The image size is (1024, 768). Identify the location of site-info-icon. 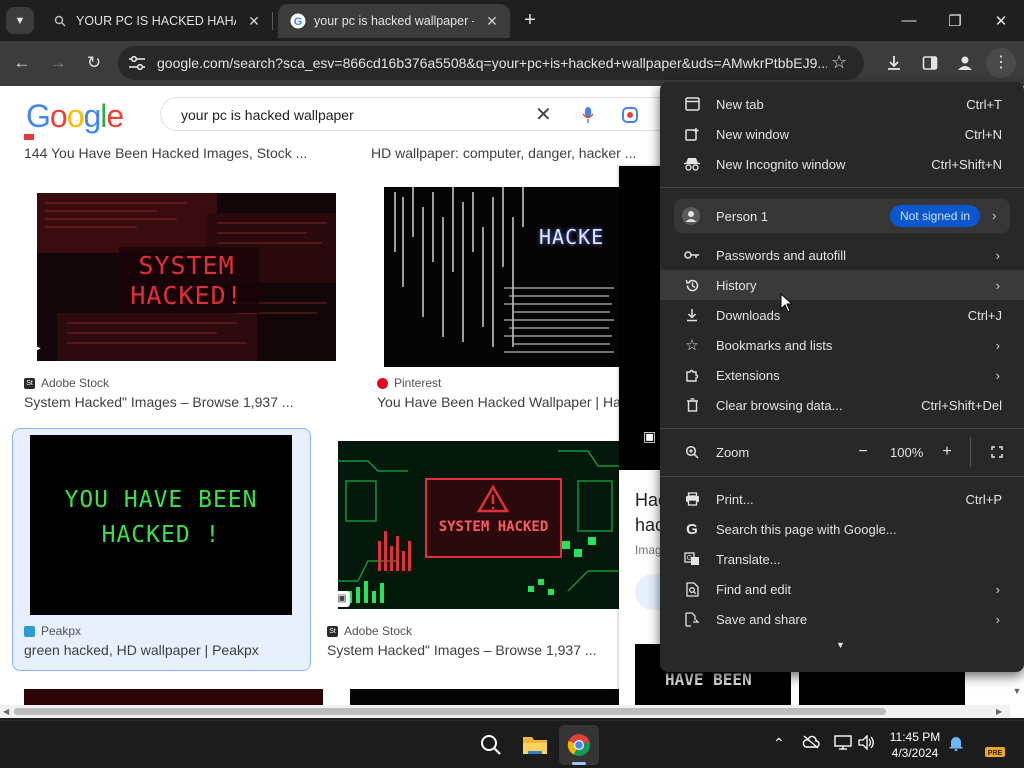
(137, 63).